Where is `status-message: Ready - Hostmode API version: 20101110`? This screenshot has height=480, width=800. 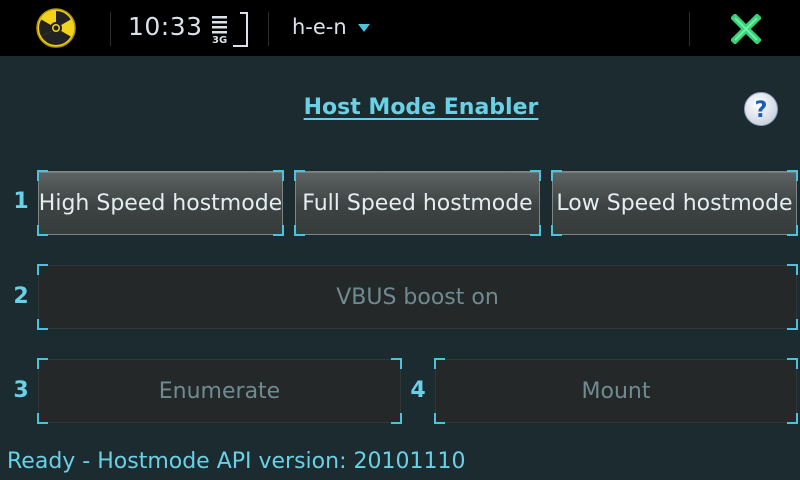 status-message: Ready - Hostmode API version: 20101110 is located at coordinates (236, 461).